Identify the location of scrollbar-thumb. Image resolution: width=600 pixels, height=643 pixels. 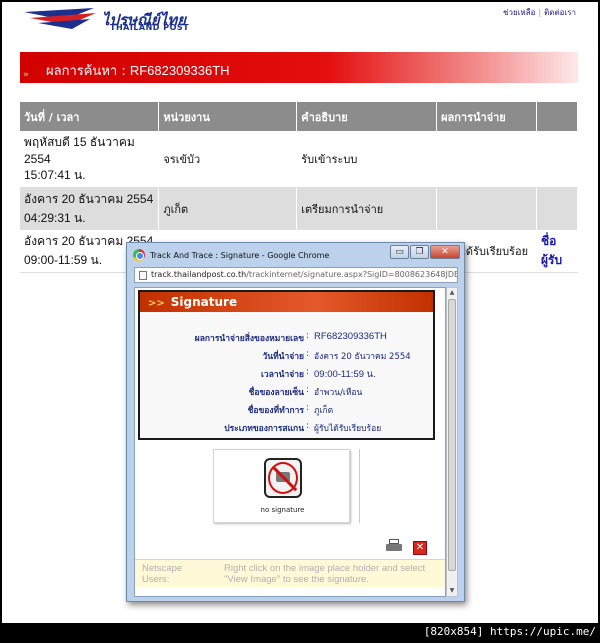
(452, 435).